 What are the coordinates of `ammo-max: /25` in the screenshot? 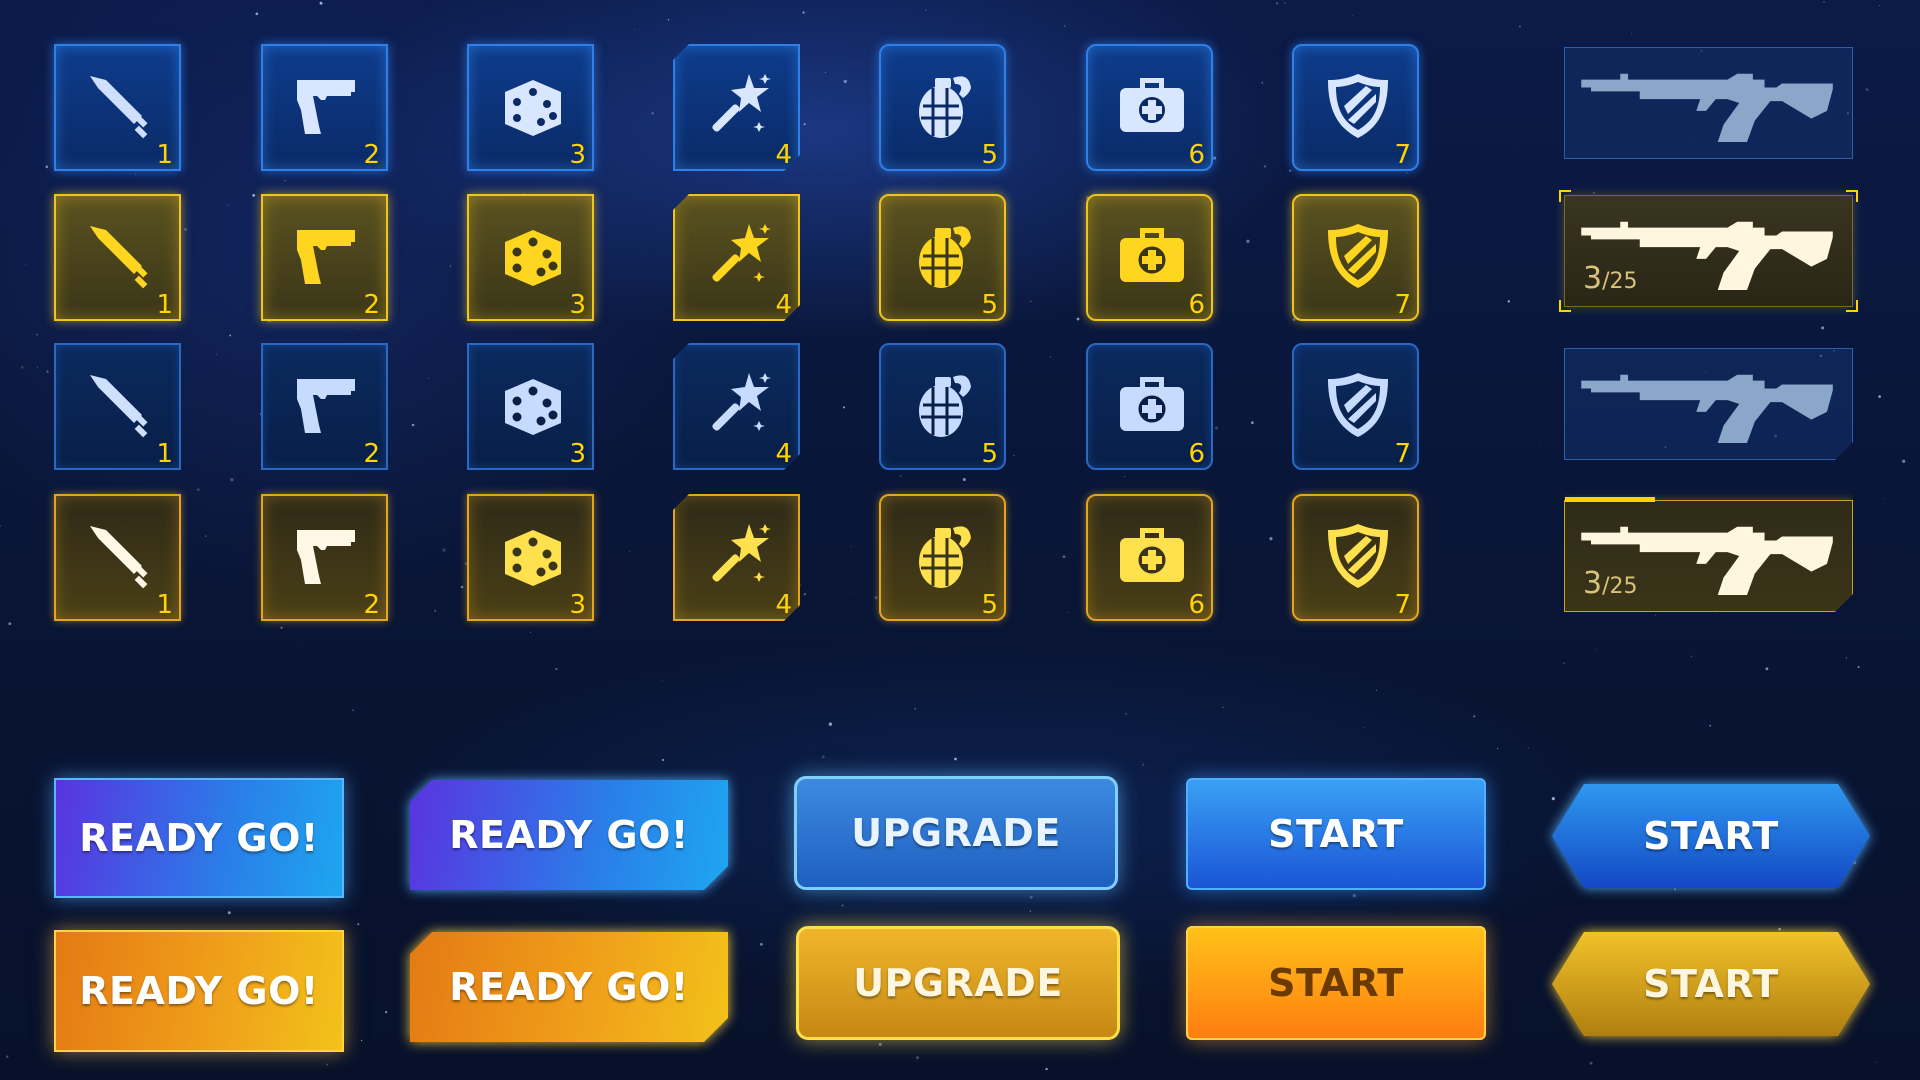 It's located at (1620, 586).